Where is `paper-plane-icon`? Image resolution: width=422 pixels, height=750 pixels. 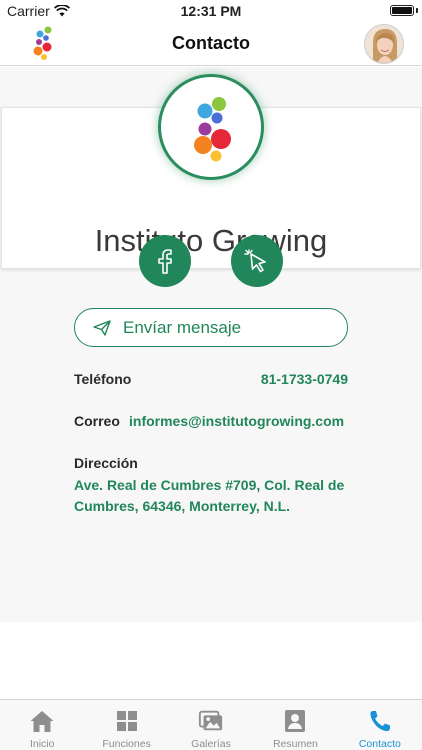 paper-plane-icon is located at coordinates (102, 327).